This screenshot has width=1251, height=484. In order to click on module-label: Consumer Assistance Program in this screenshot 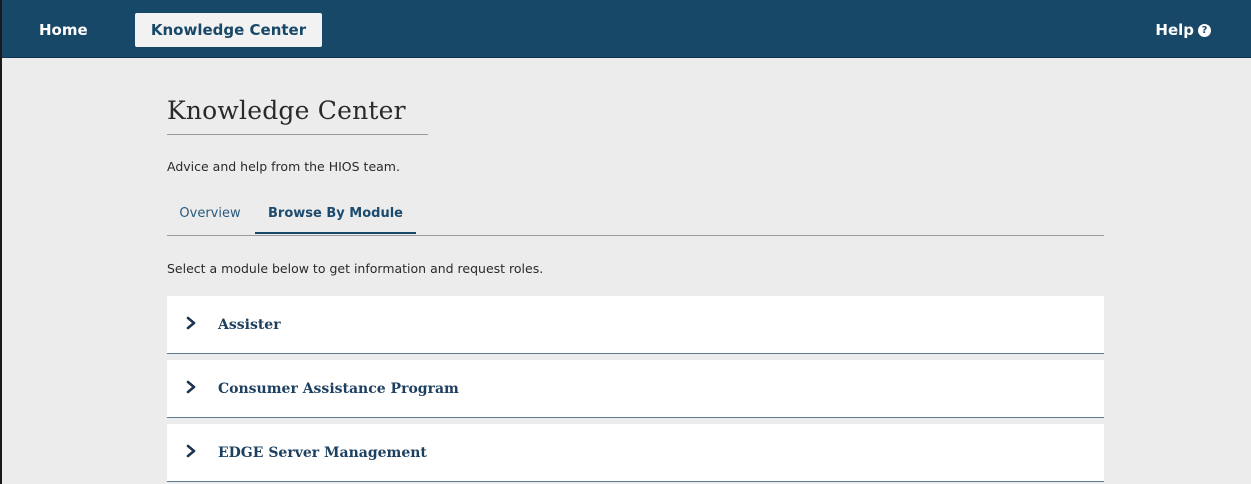, I will do `click(338, 389)`.